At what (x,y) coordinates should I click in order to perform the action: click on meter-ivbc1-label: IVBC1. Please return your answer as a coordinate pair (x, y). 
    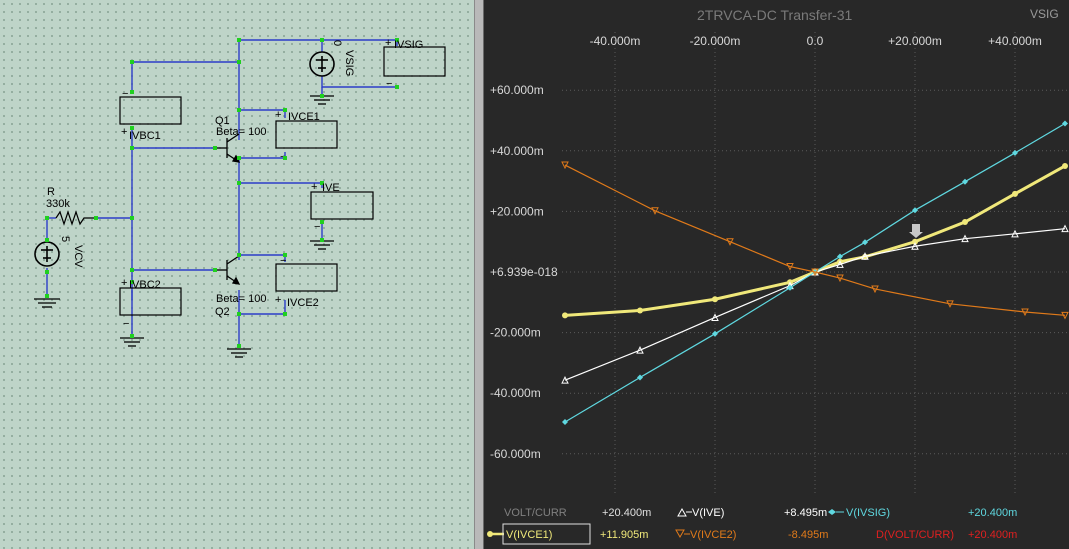
    Looking at the image, I should click on (145, 136).